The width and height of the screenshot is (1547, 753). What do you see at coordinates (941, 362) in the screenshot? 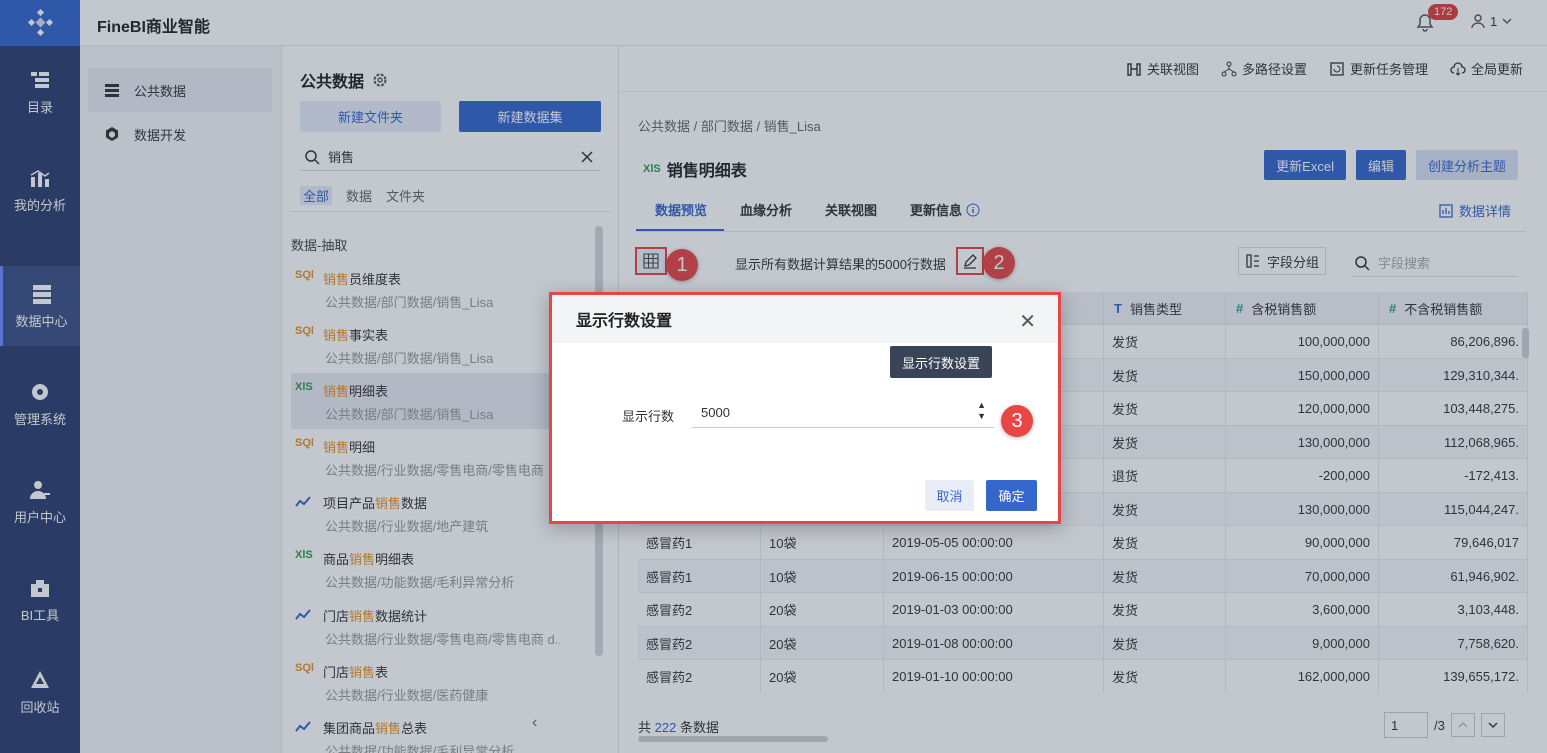
I see `tooltip: 显示行数设置` at bounding box center [941, 362].